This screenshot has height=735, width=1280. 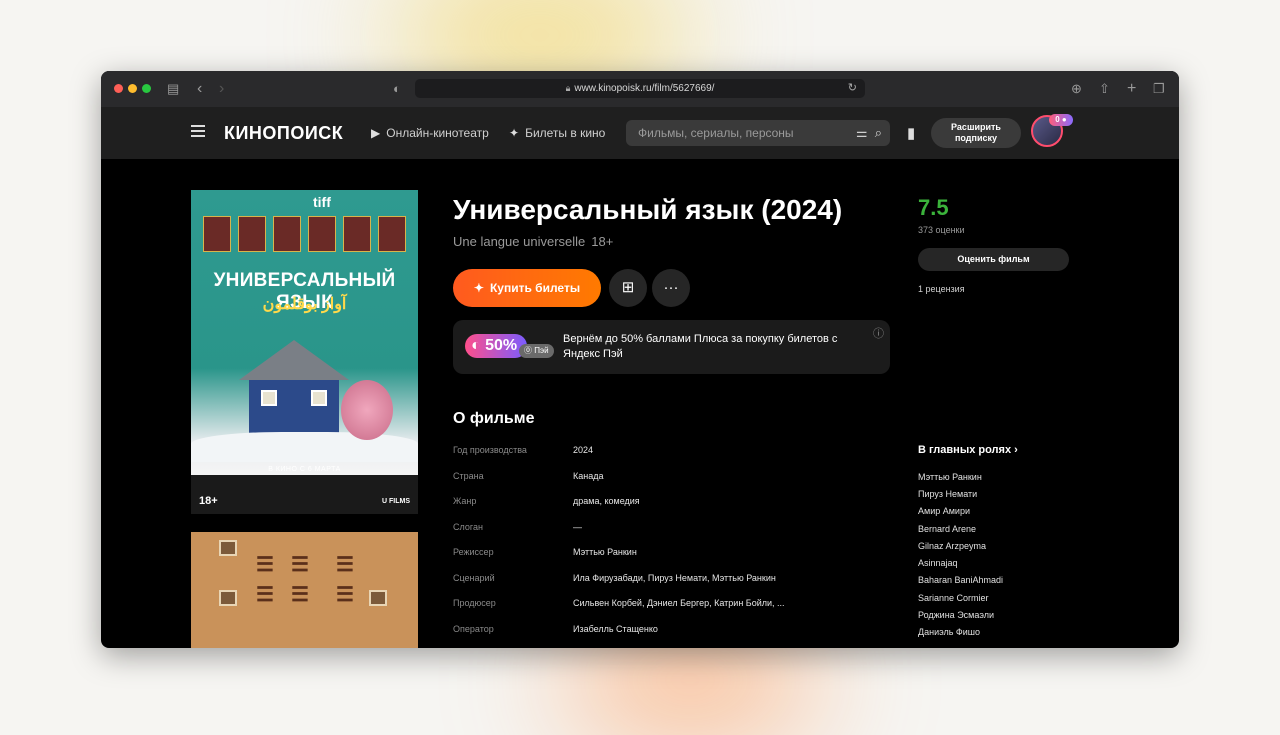 I want to click on back-icon: ‹, so click(x=199, y=89).